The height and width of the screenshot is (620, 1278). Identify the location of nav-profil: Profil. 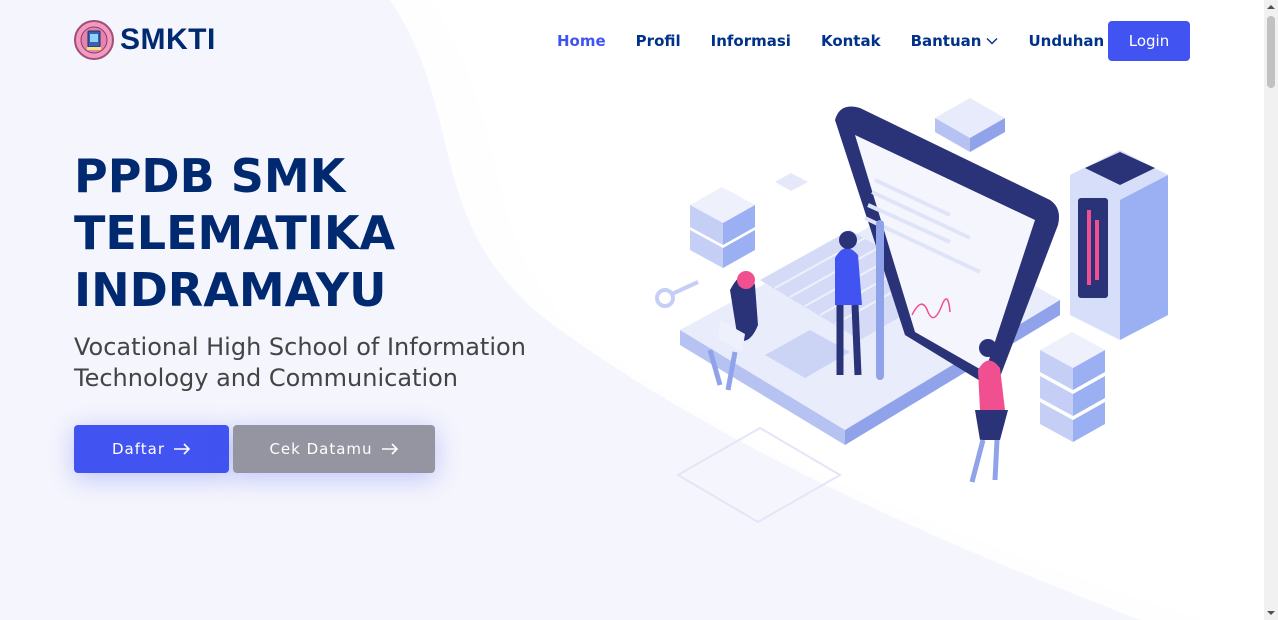
(658, 41).